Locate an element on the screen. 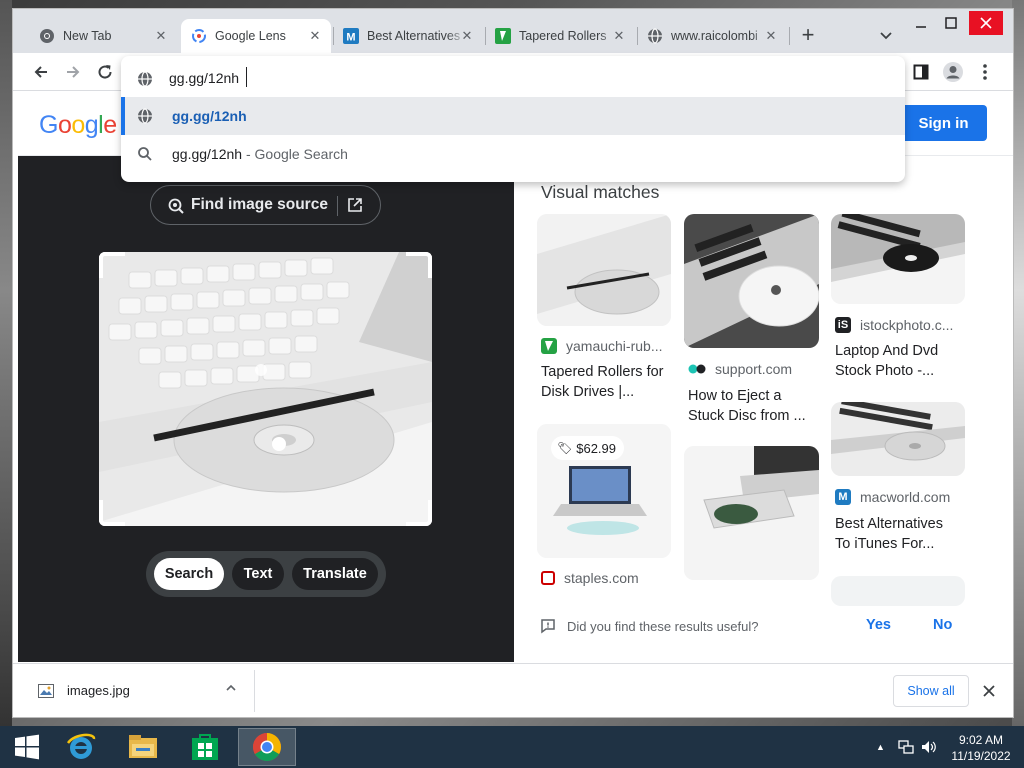 This screenshot has height=768, width=1024. new-tab-button: + is located at coordinates (808, 35).